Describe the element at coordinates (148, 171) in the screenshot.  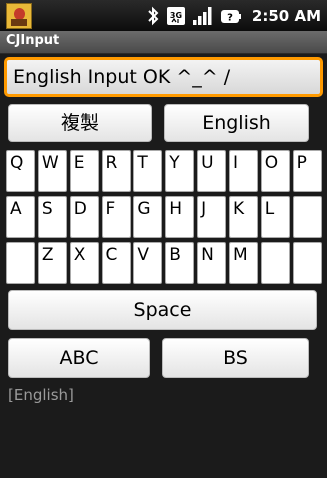
I see `key-t: T` at that location.